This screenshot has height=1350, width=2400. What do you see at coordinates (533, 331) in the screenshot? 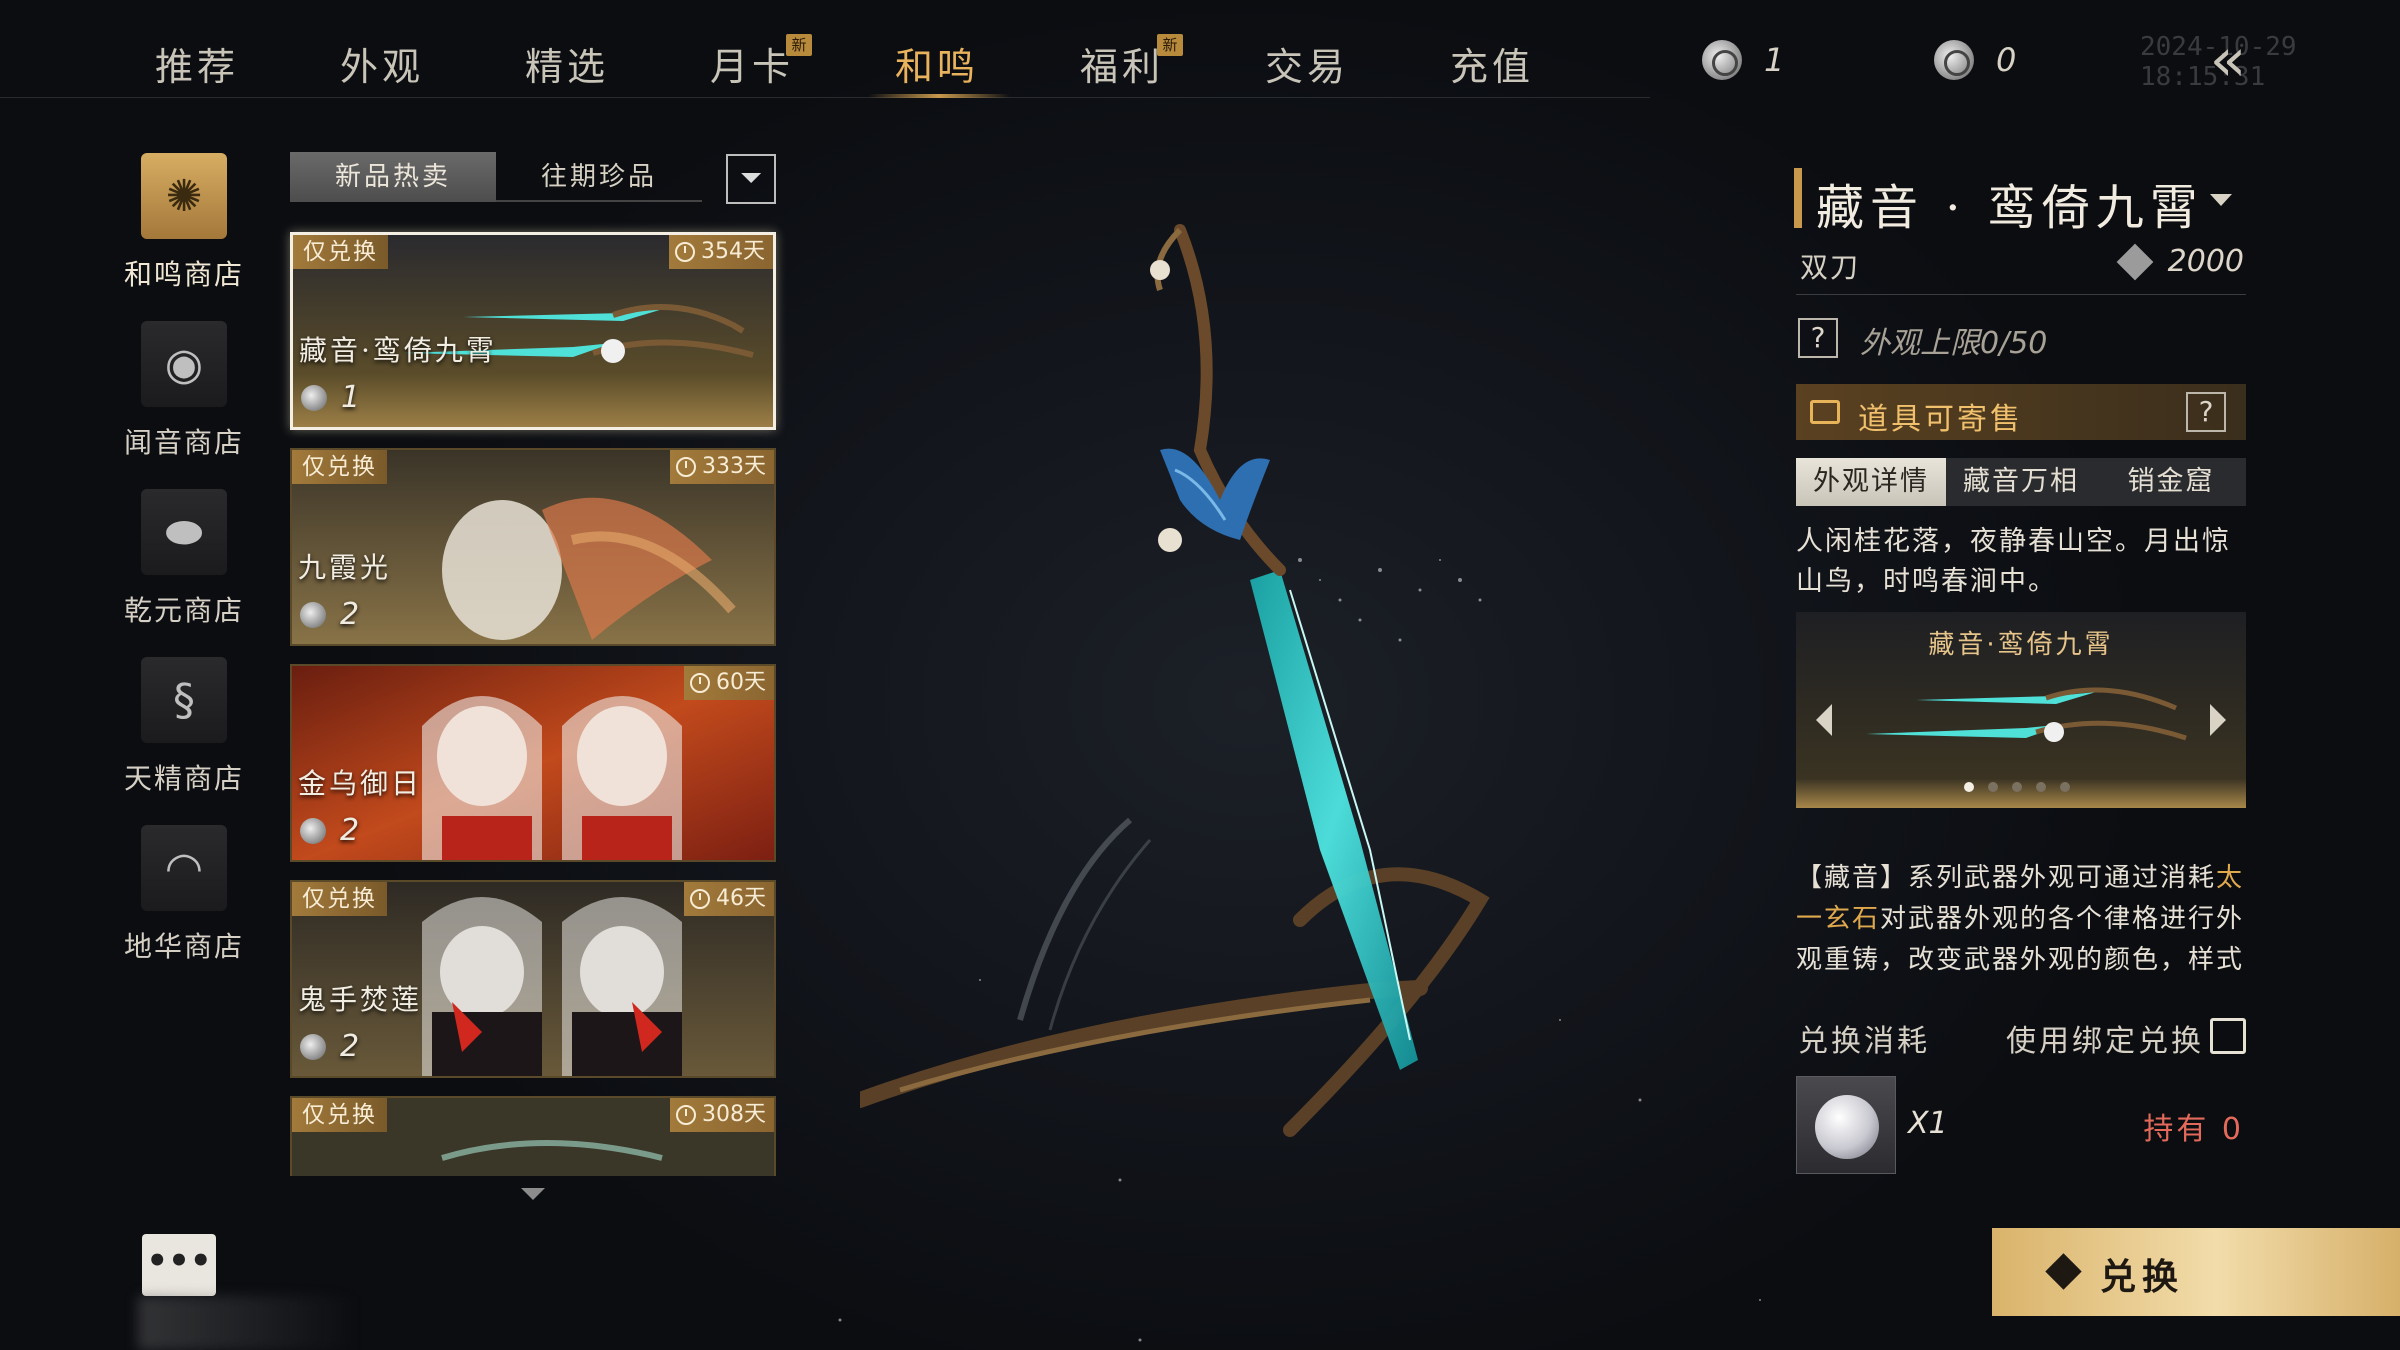
I see `item-card: 仅兑换 354天 藏音·鸾倚九霄 1` at bounding box center [533, 331].